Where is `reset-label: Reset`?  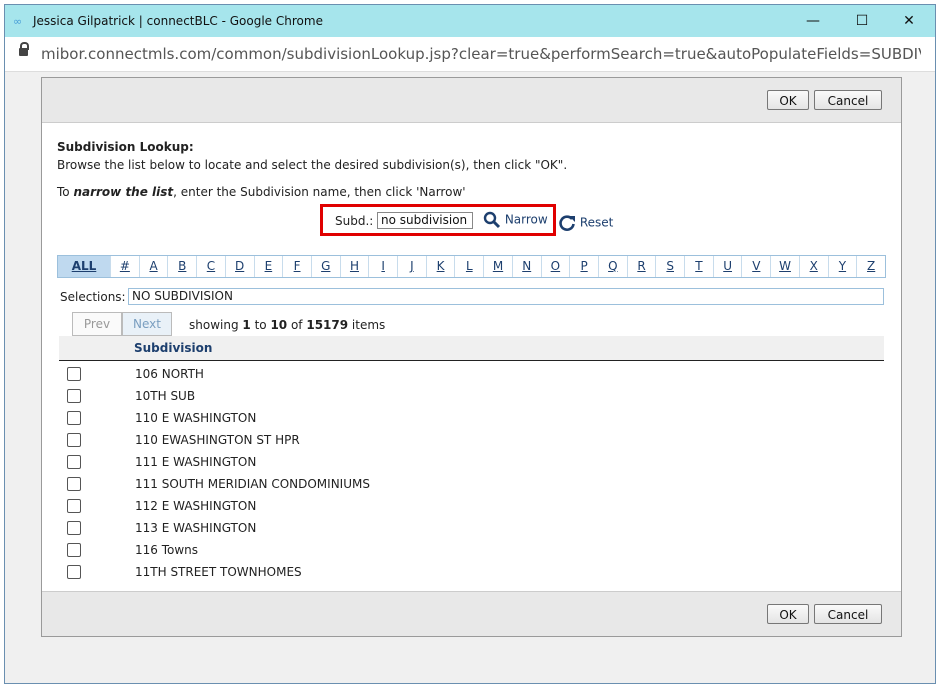 reset-label: Reset is located at coordinates (596, 222).